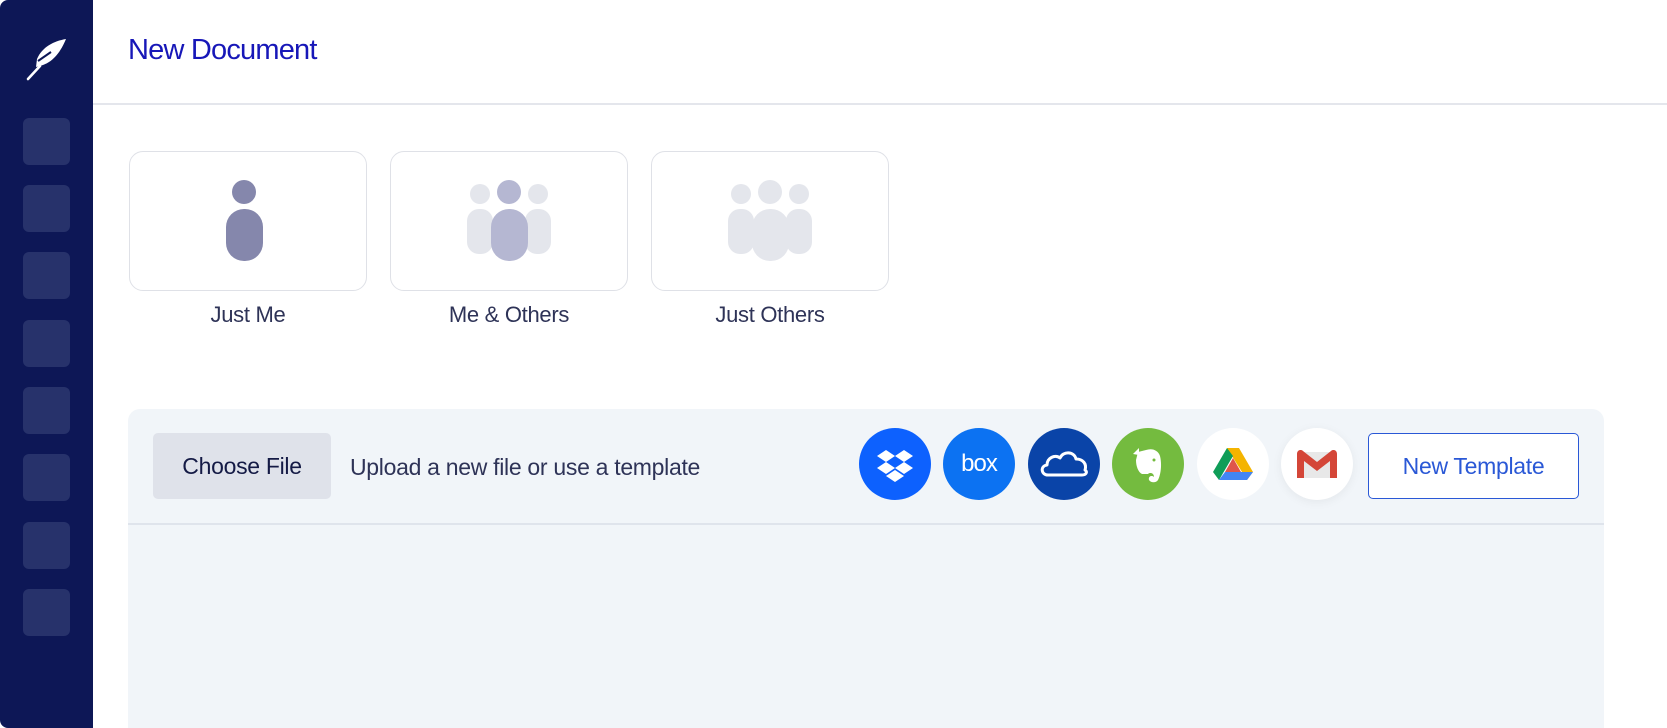  I want to click on divider, so click(866, 524).